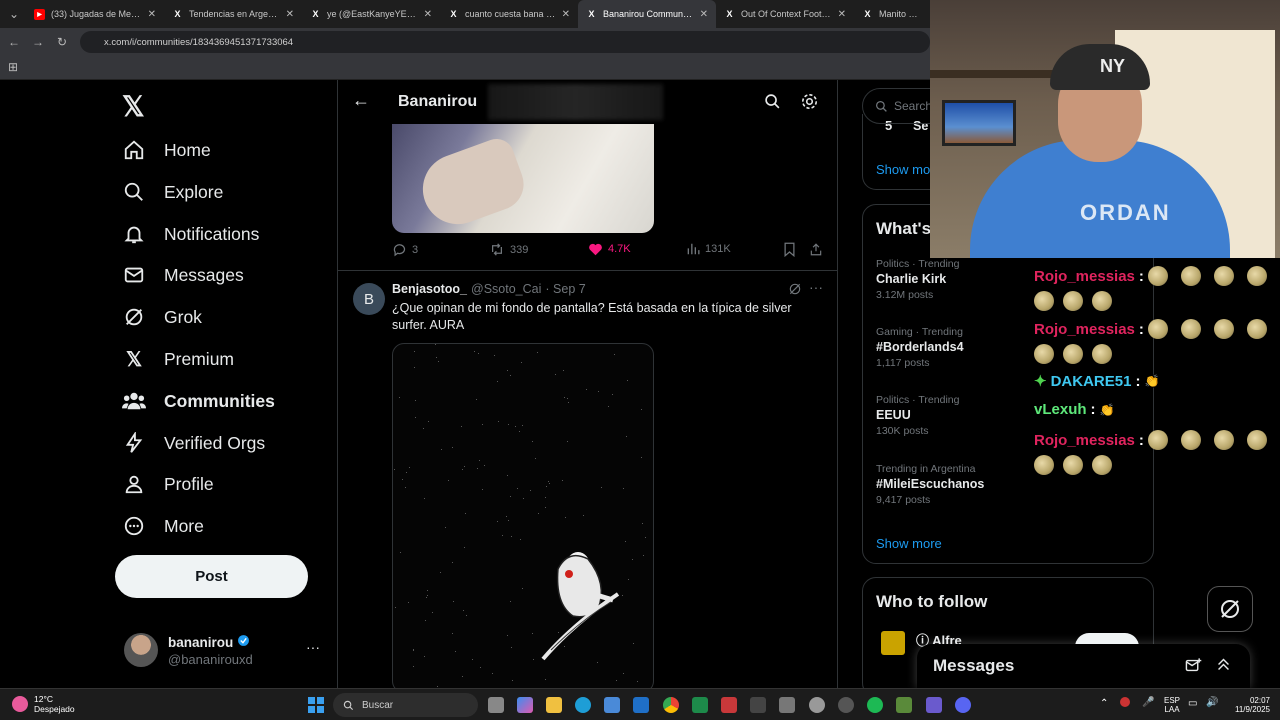 The height and width of the screenshot is (720, 1280). I want to click on microphone-icon: 🎤, so click(1148, 702).